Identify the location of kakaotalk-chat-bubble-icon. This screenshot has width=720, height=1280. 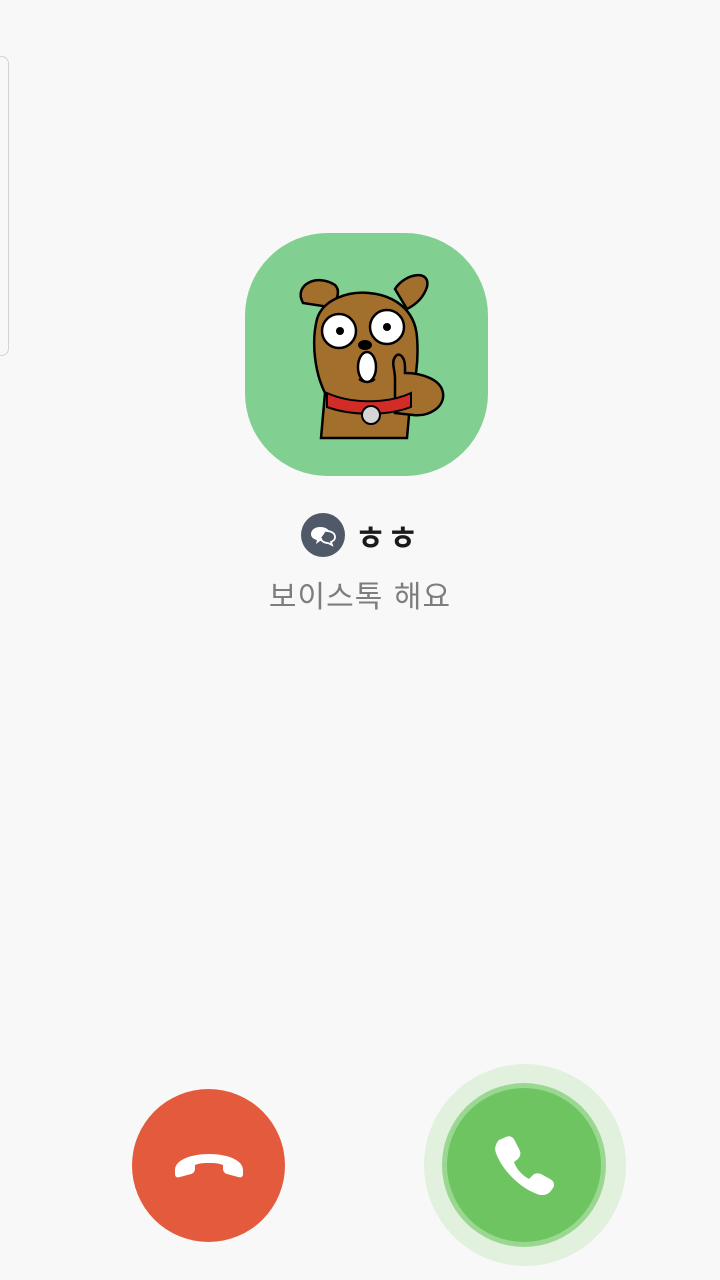
(322, 535).